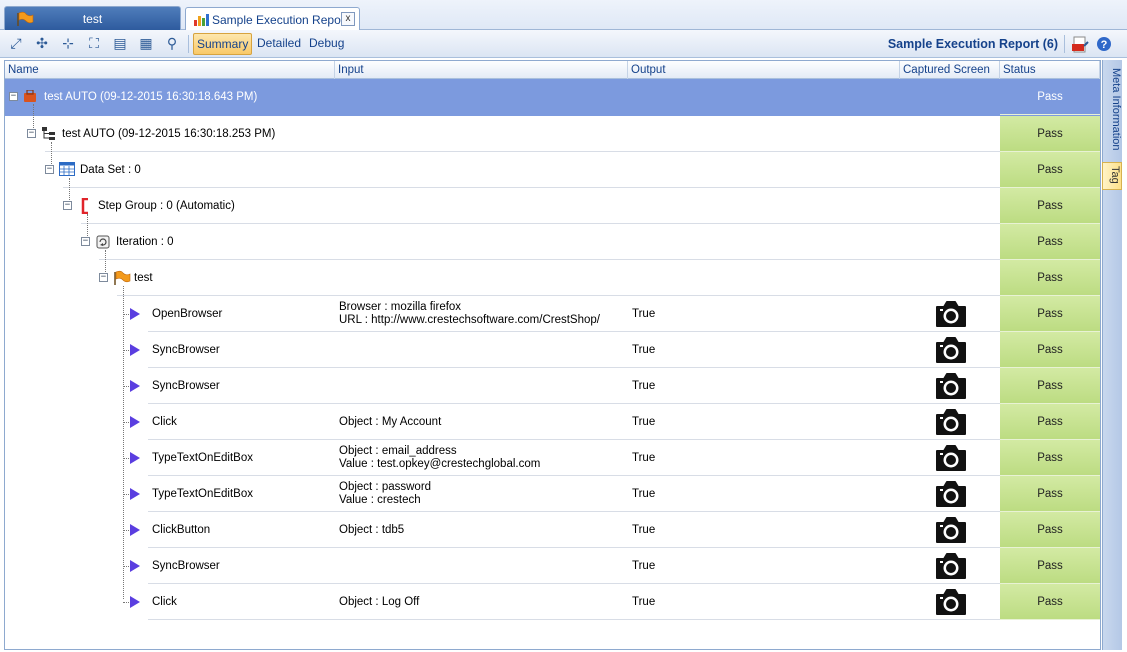 The image size is (1127, 652). I want to click on table-row: ClickButton Object : tdb5 True Pass, so click(552, 530).